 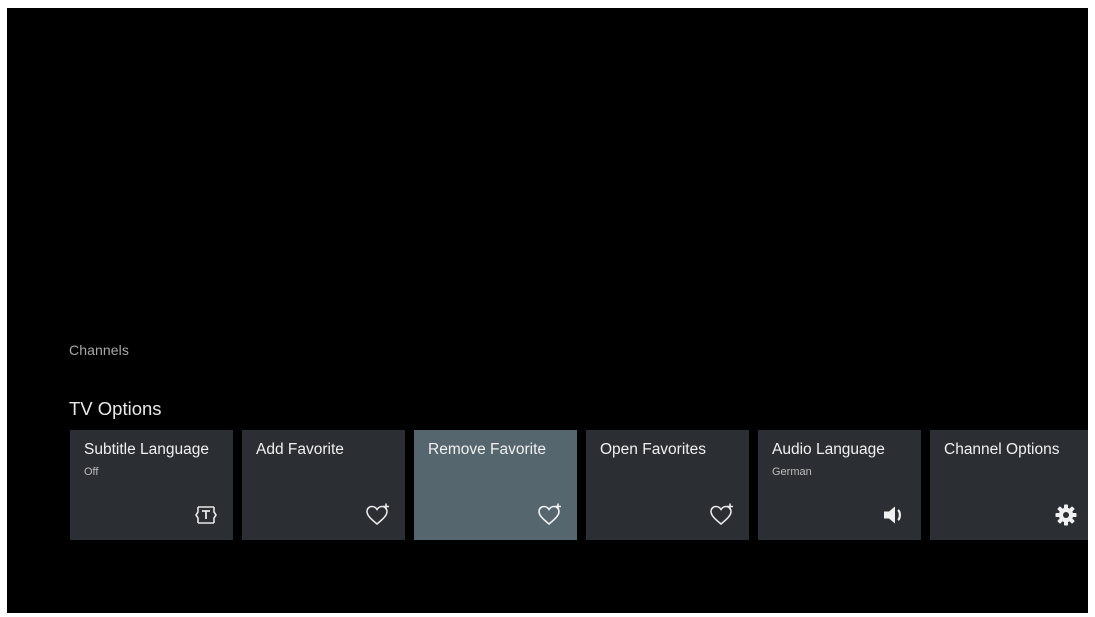 I want to click on audio-language-card: Audio Language German, so click(x=839, y=485).